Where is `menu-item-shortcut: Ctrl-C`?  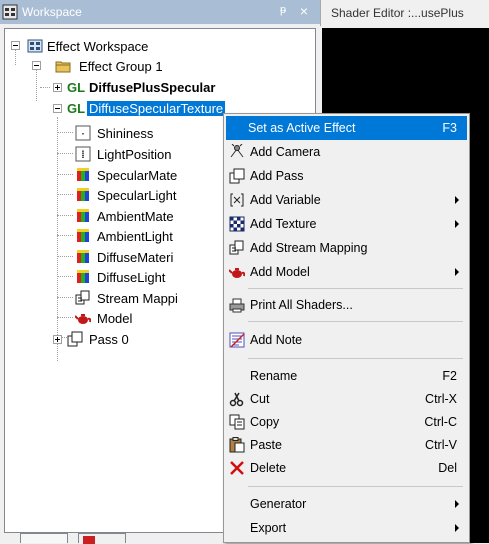 menu-item-shortcut: Ctrl-C is located at coordinates (440, 422).